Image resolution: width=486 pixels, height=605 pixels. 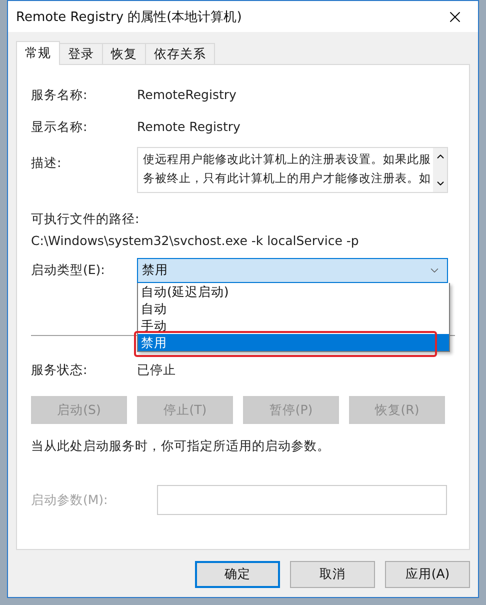 I want to click on dialog-button: 应用(A), so click(x=427, y=574).